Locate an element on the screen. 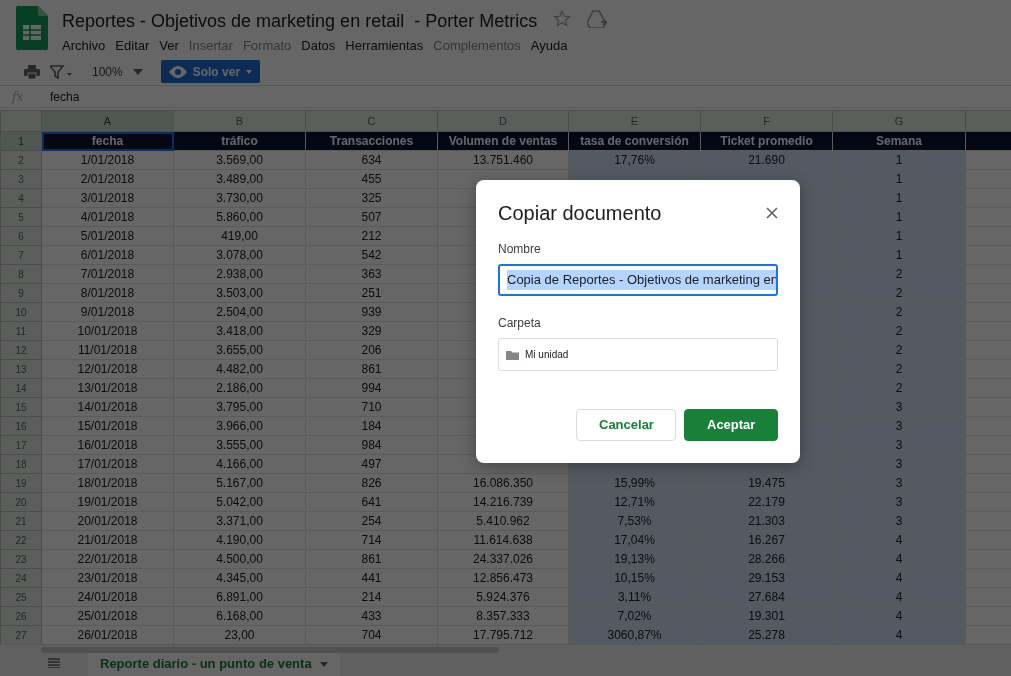 Image resolution: width=1011 pixels, height=676 pixels. table-cell: 363 is located at coordinates (371, 274).